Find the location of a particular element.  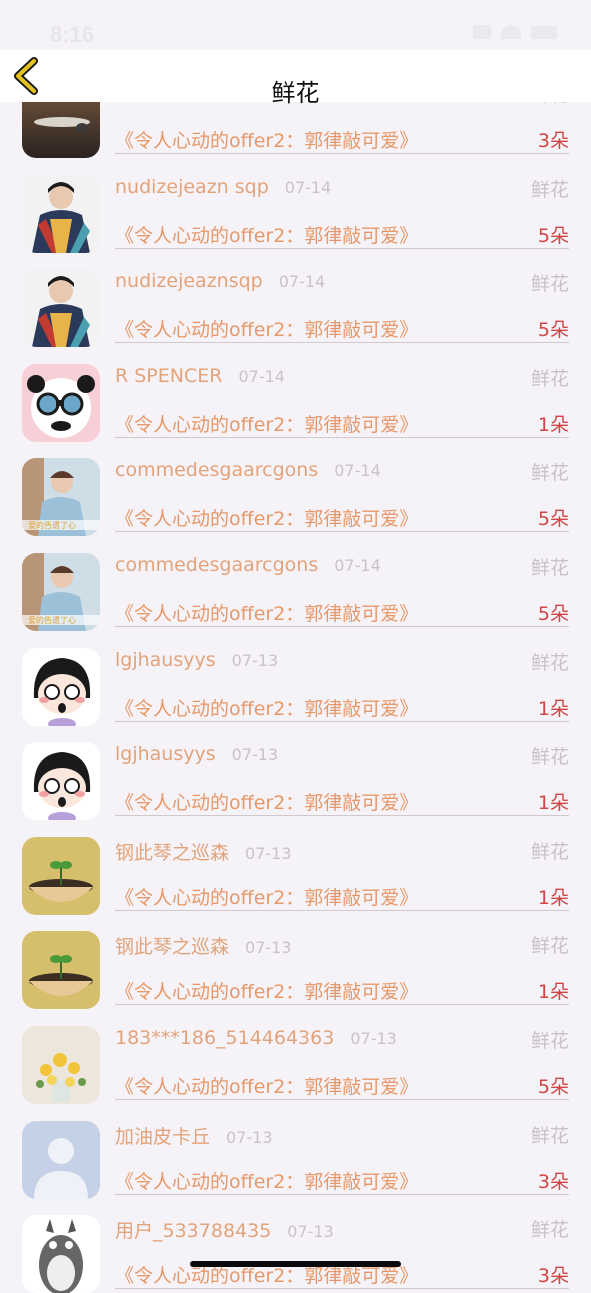

username-text: nudizejeazn sqp is located at coordinates (192, 187).